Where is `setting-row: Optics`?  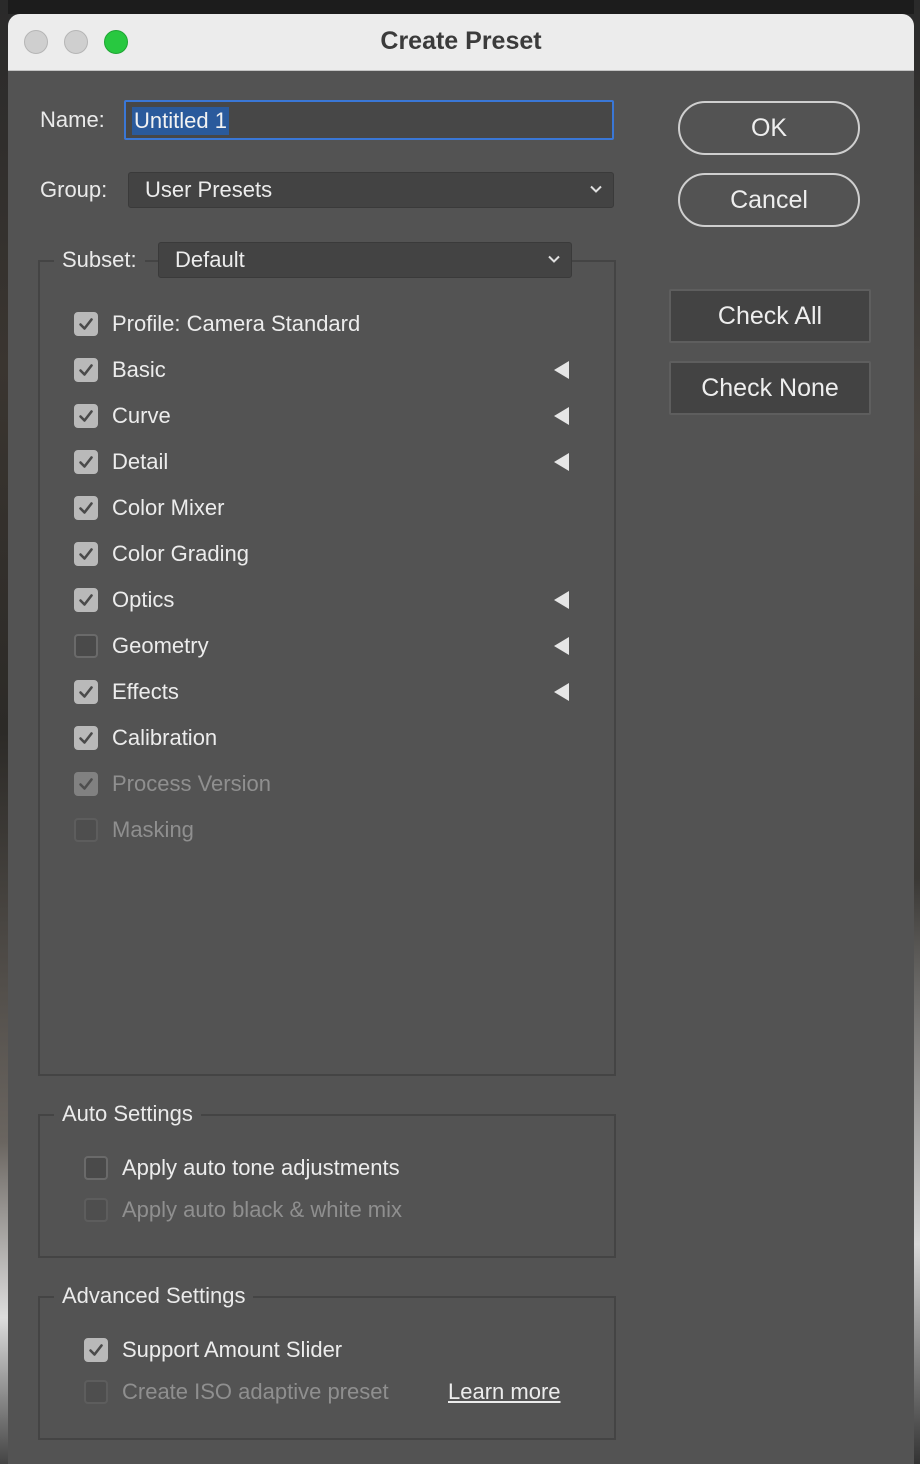 setting-row: Optics is located at coordinates (344, 600).